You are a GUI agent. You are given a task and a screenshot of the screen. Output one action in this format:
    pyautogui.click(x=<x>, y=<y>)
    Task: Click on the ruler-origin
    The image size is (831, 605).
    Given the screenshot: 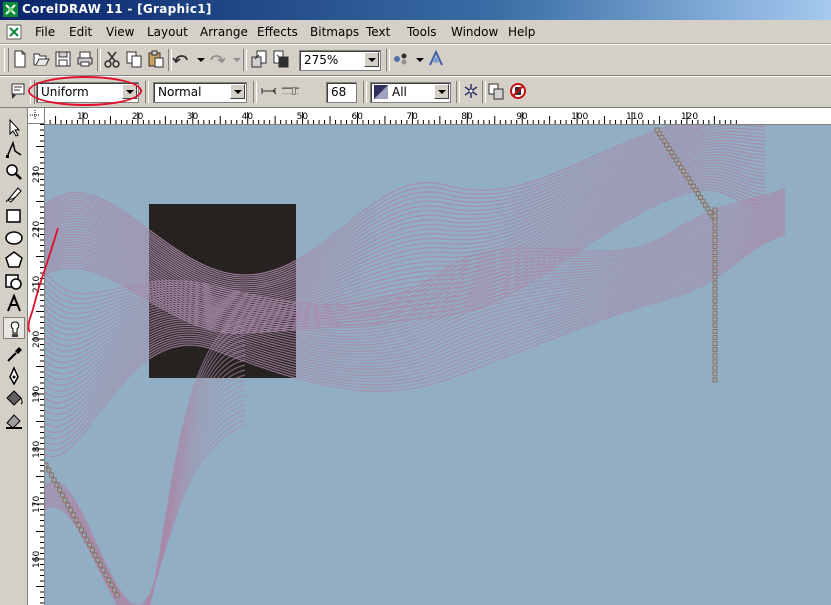 What is the action you would take?
    pyautogui.click(x=36, y=116)
    